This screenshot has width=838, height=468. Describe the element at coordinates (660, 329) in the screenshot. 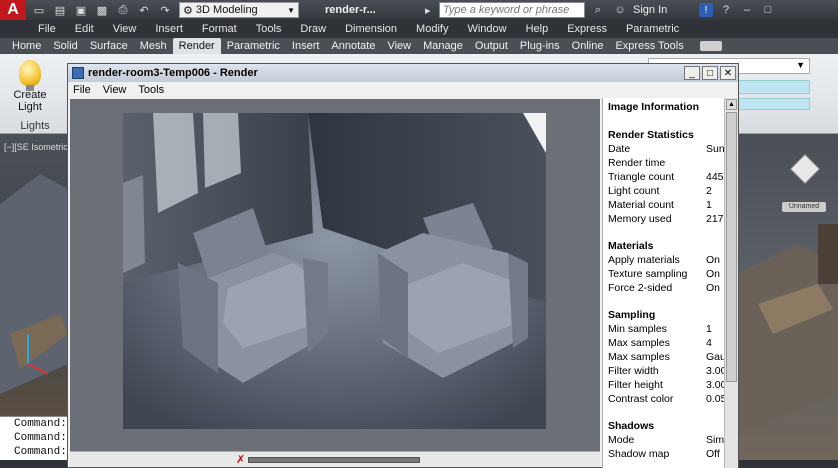

I see `info-row: Min samples 1` at that location.